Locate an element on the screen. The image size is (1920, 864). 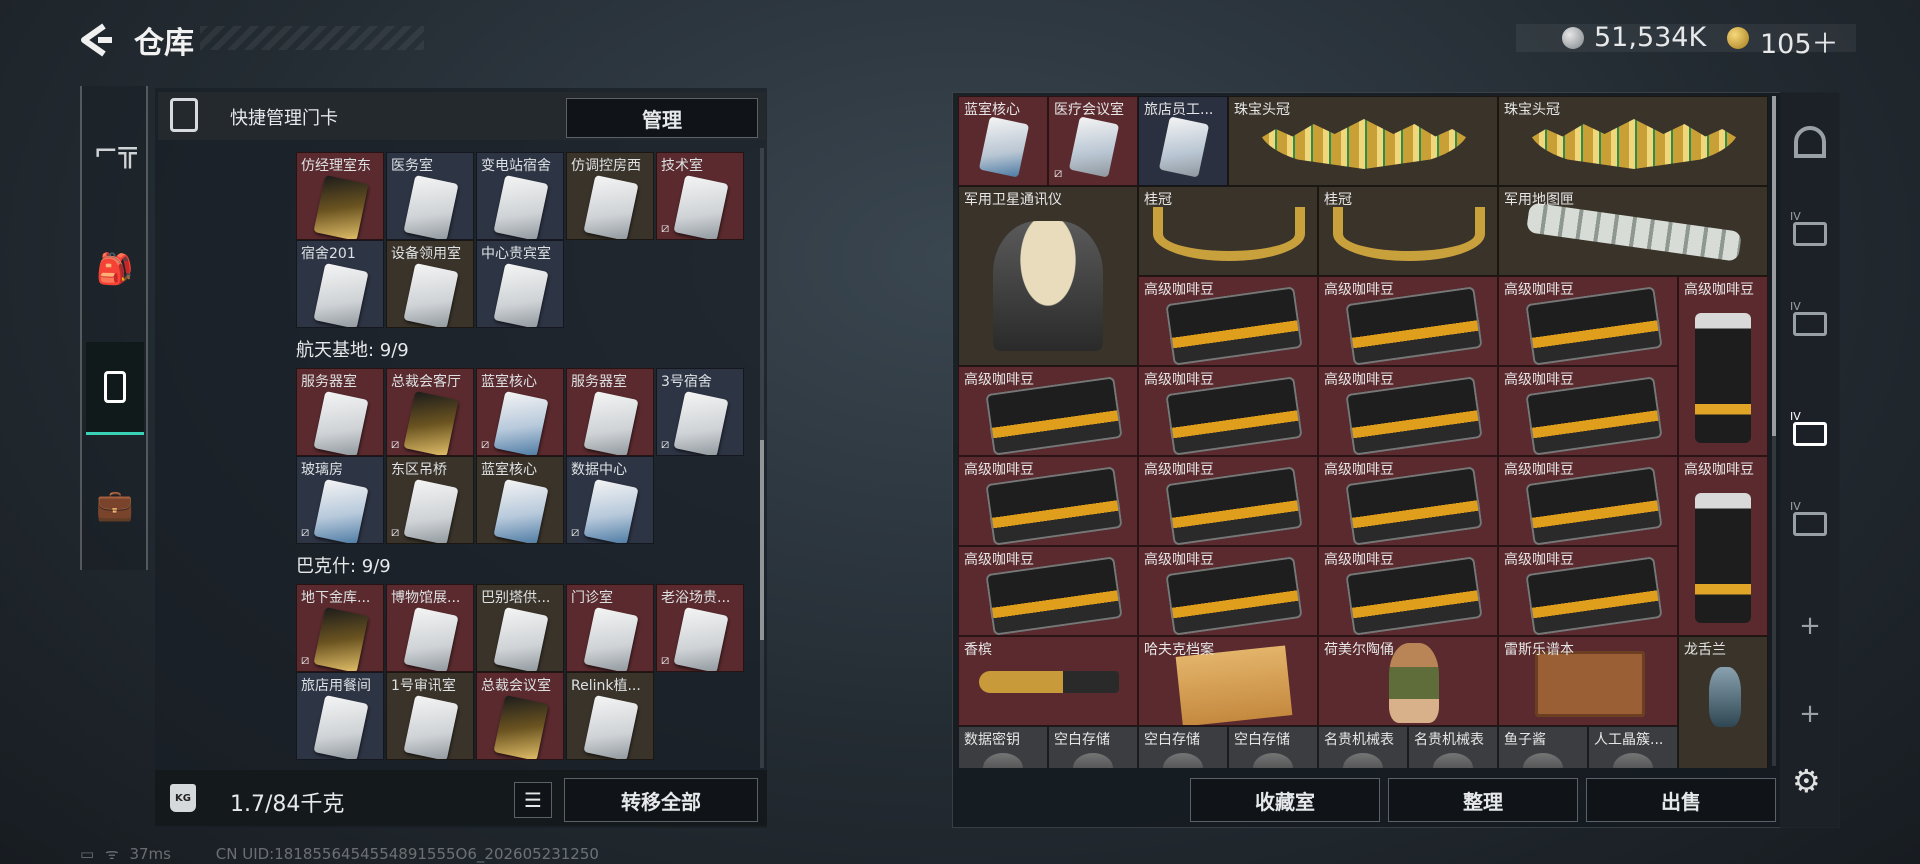
back-button is located at coordinates (96, 40).